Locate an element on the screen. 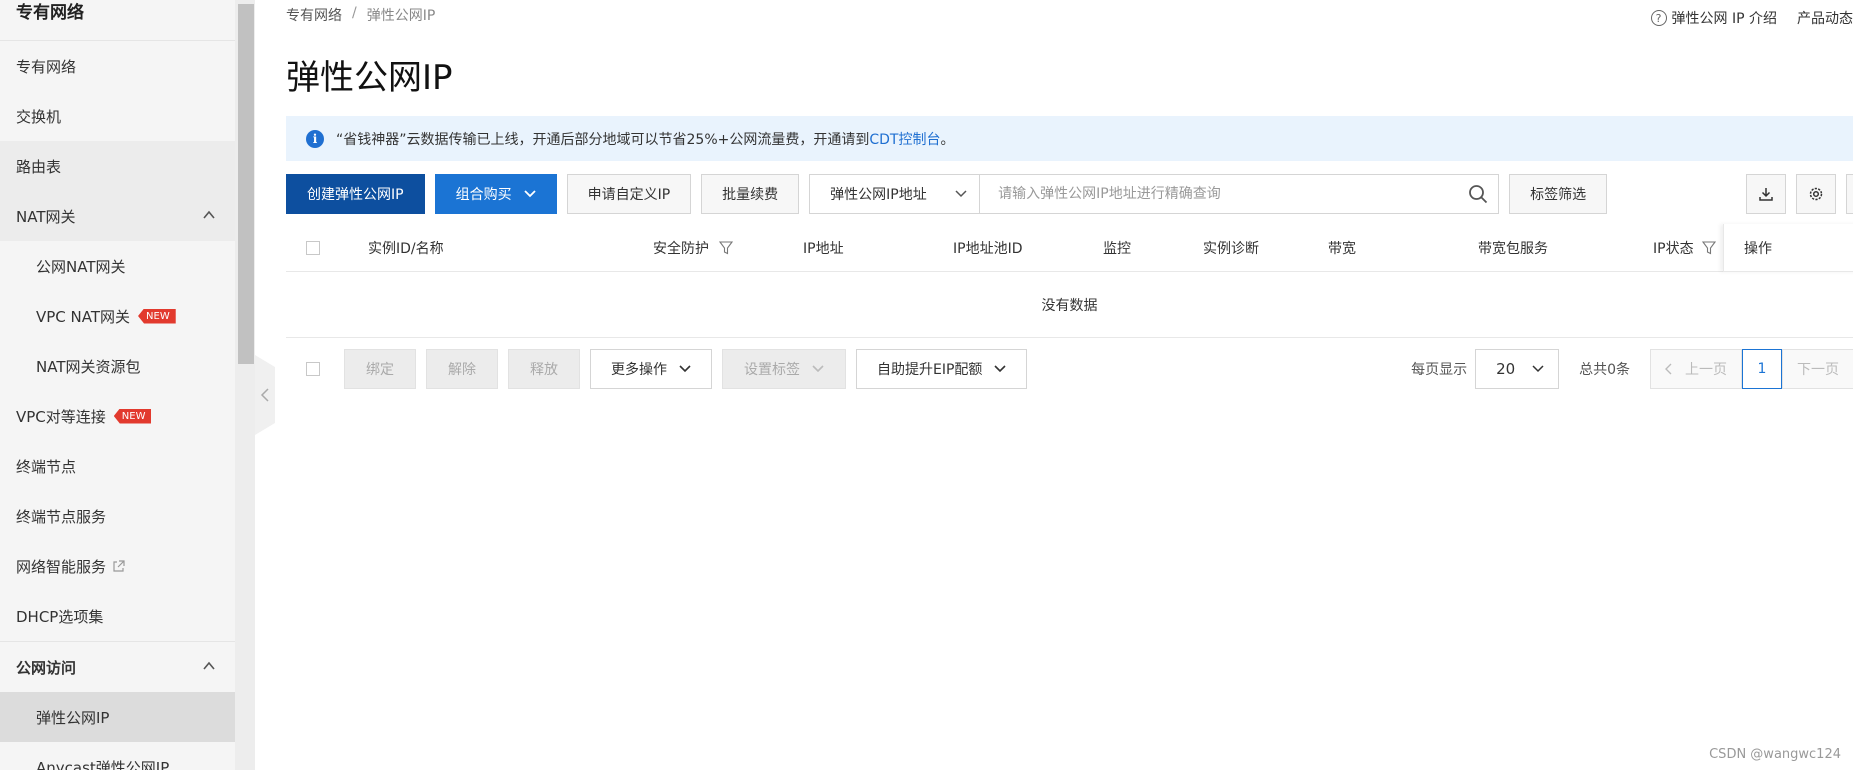  pagination: 每页显示 20 总共0条 上一页 1 下一页 is located at coordinates (1632, 369).